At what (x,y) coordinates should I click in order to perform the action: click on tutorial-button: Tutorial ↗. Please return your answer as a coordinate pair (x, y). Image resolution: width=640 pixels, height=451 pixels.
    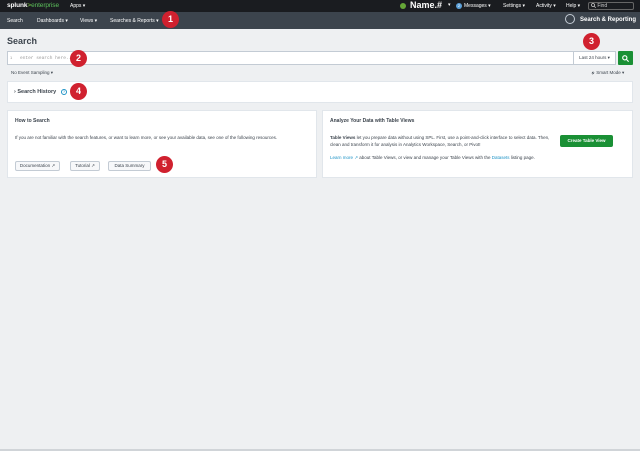
    Looking at the image, I should click on (85, 166).